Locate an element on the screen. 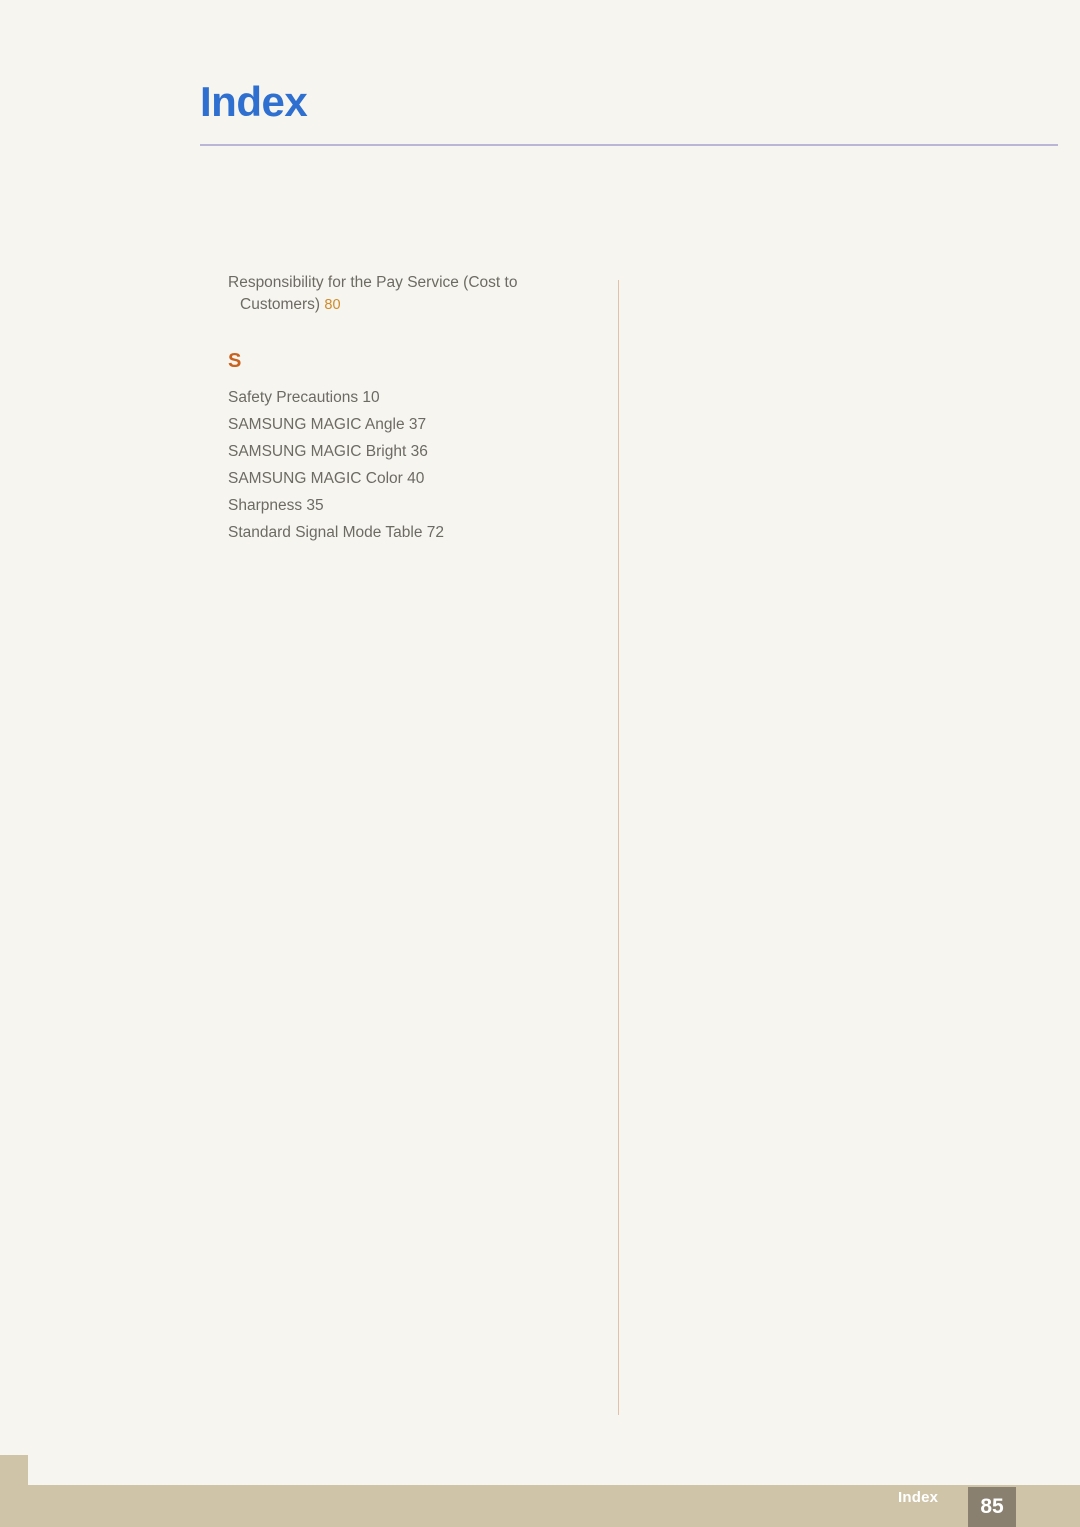 This screenshot has width=1080, height=1527. left-accent-strip is located at coordinates (14, 1491).